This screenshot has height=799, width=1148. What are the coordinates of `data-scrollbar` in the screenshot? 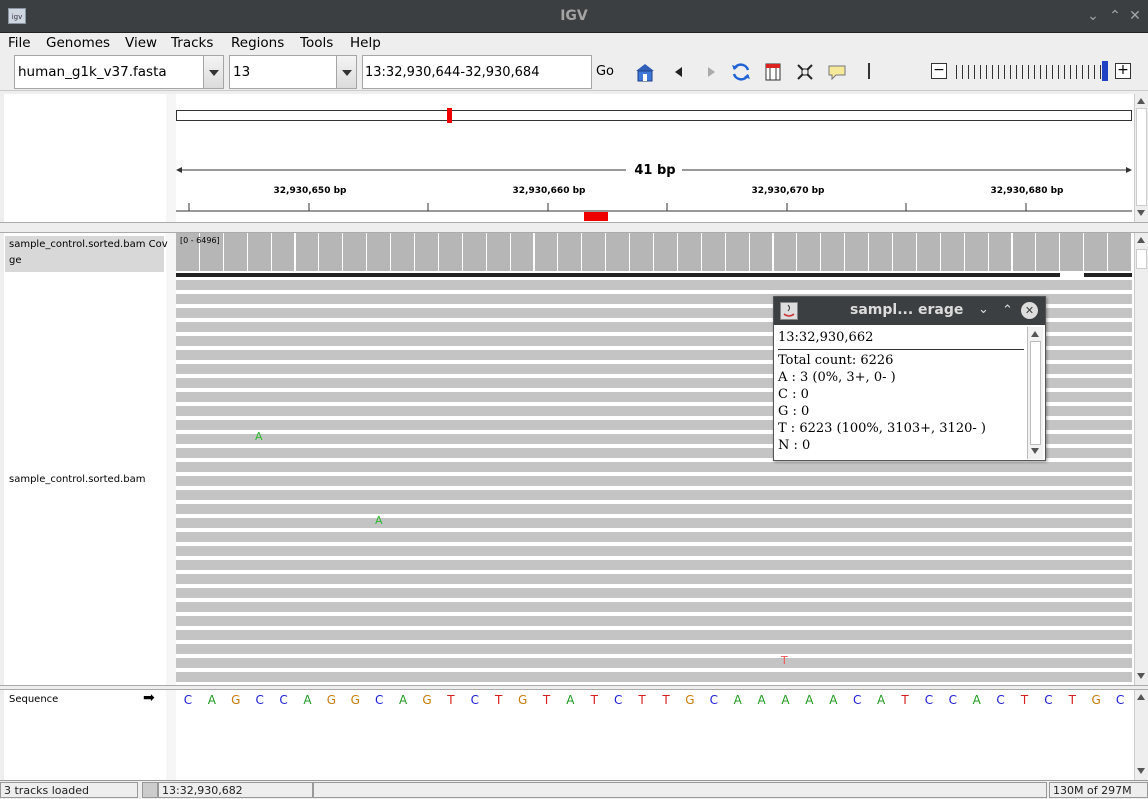 It's located at (1141, 459).